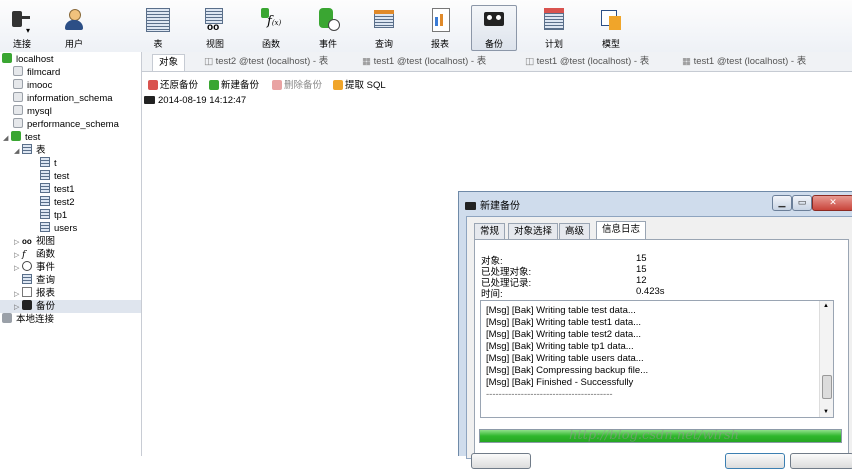  What do you see at coordinates (66, 124) in the screenshot?
I see `database-node: performance_schema` at bounding box center [66, 124].